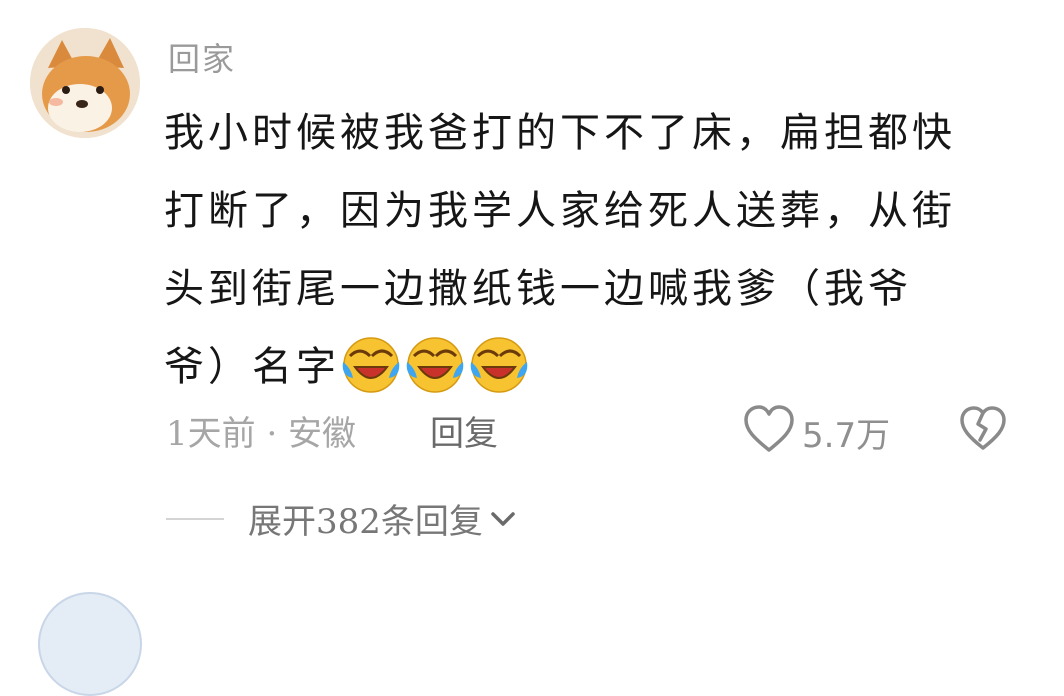 The width and height of the screenshot is (1064, 696). I want to click on comment-line: 我小时候被我爸打的下不了床，扁担都快, so click(560, 133).